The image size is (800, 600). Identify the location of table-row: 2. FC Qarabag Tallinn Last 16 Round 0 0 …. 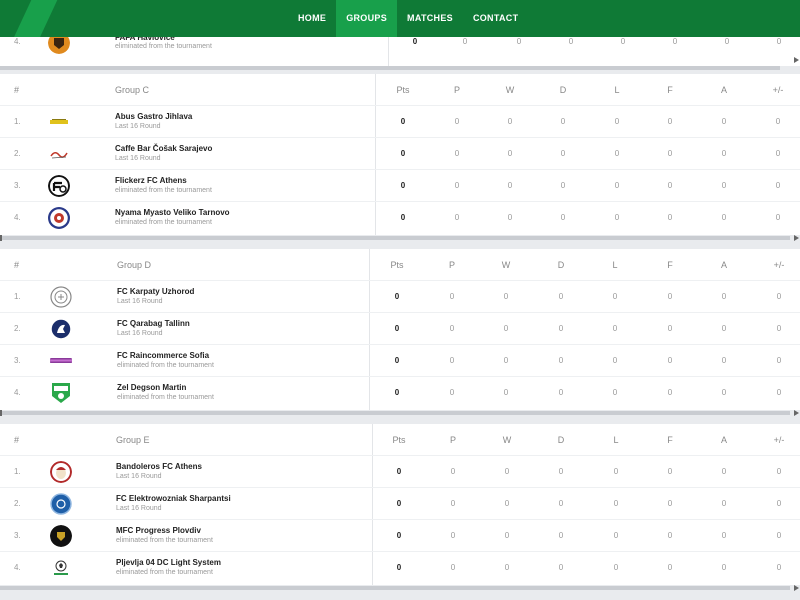
(400, 329).